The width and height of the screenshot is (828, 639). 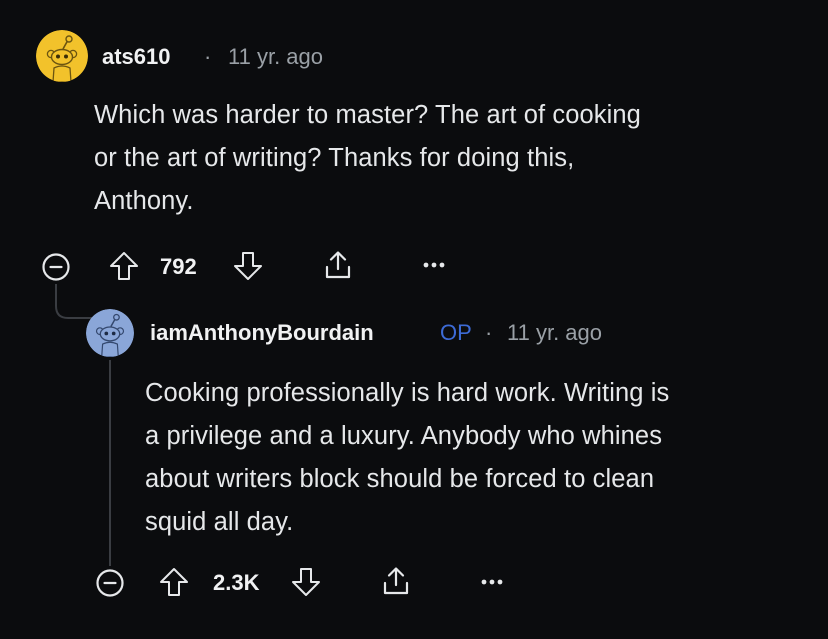 What do you see at coordinates (110, 463) in the screenshot?
I see `thread-line` at bounding box center [110, 463].